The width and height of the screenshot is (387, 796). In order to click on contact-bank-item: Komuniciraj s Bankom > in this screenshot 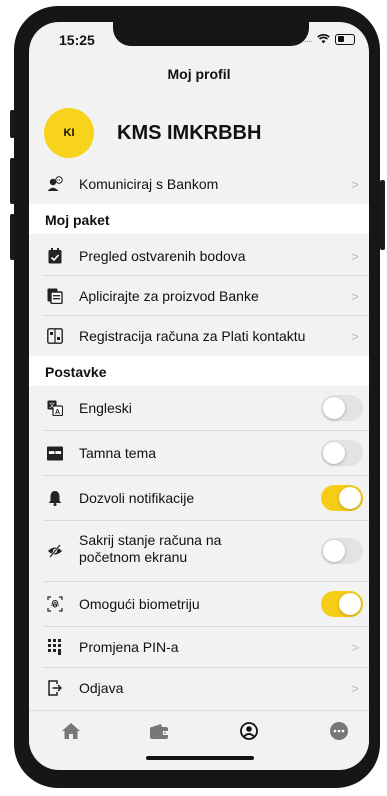, I will do `click(199, 184)`.